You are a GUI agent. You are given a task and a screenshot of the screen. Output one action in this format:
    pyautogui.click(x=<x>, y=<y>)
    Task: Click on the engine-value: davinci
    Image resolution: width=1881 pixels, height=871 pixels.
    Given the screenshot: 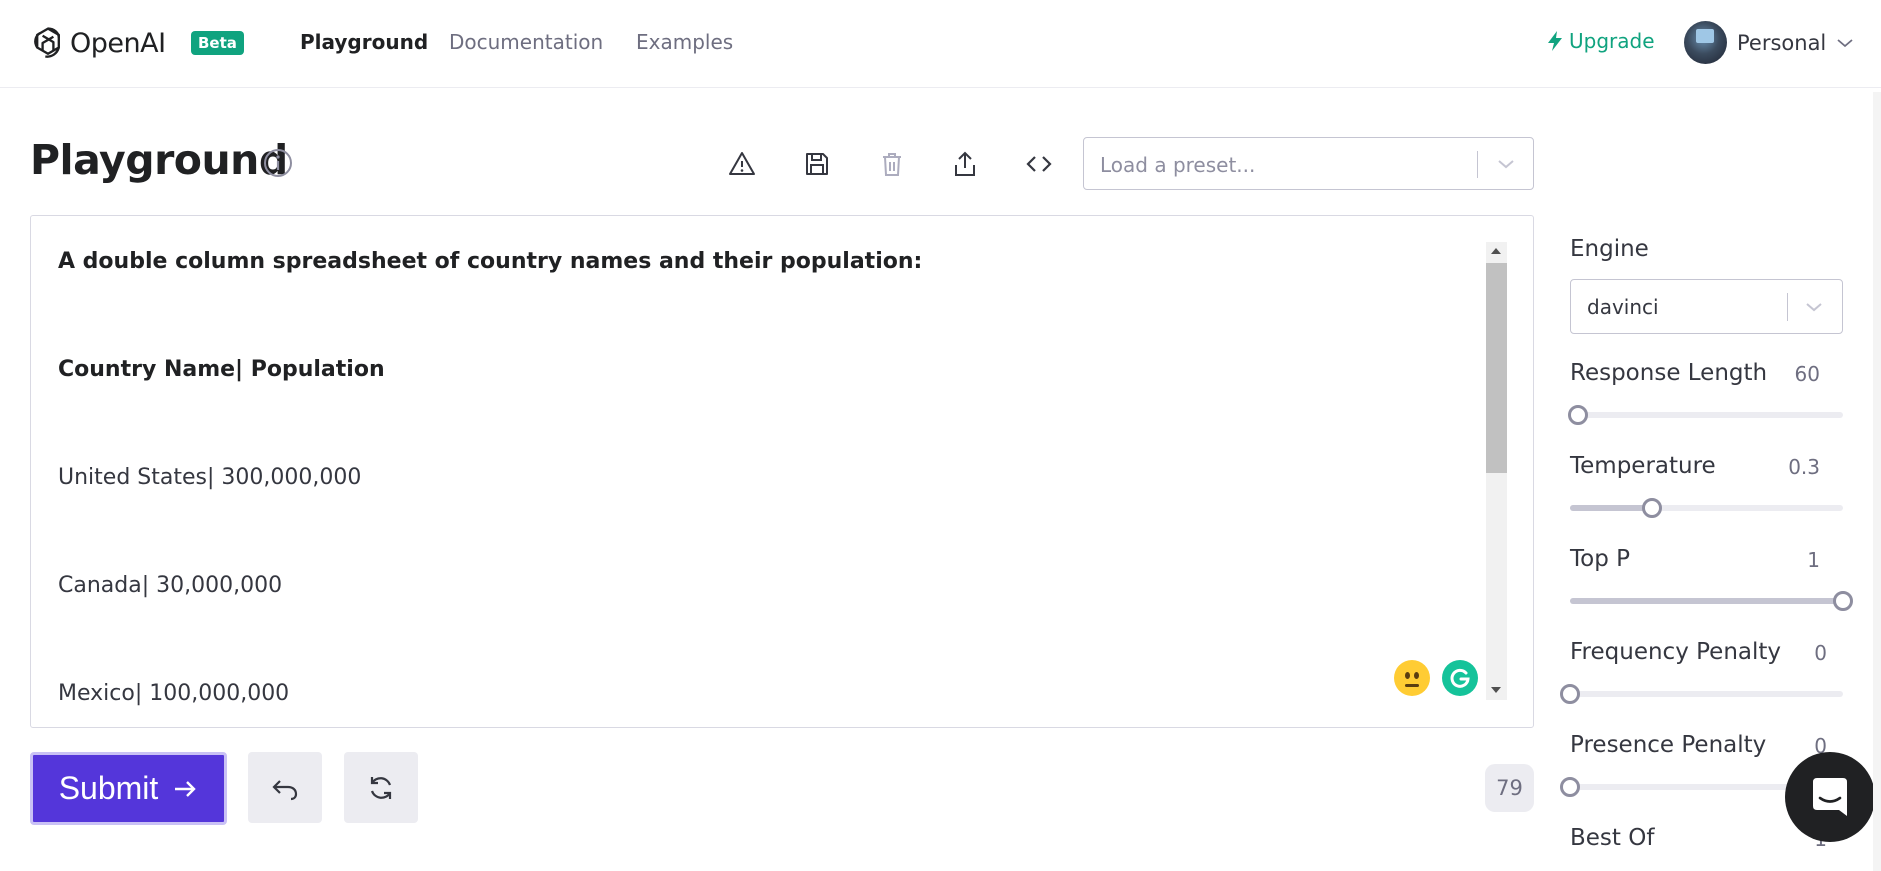 What is the action you would take?
    pyautogui.click(x=1623, y=307)
    